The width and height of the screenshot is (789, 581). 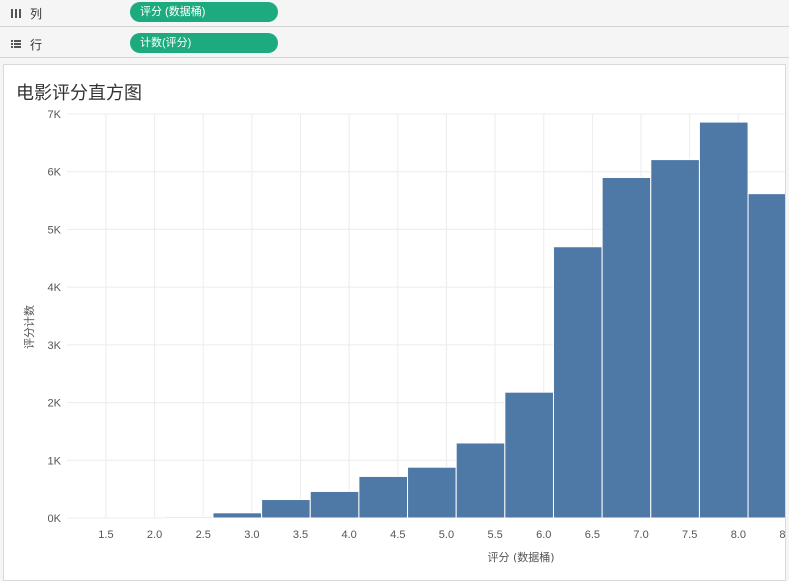 What do you see at coordinates (55, 519) in the screenshot?
I see `y-tick-label: 0K` at bounding box center [55, 519].